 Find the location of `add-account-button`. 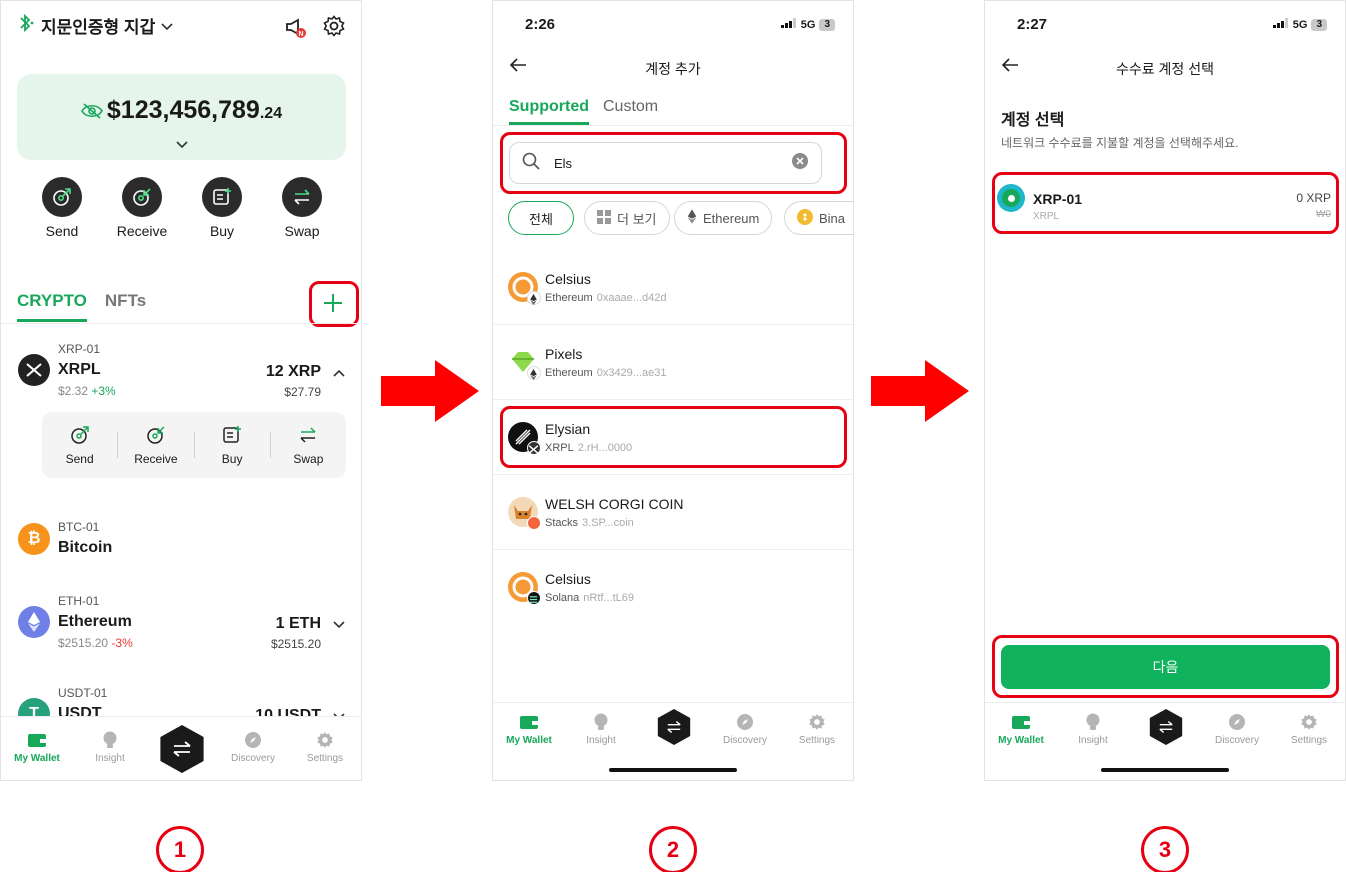

add-account-button is located at coordinates (333, 305).